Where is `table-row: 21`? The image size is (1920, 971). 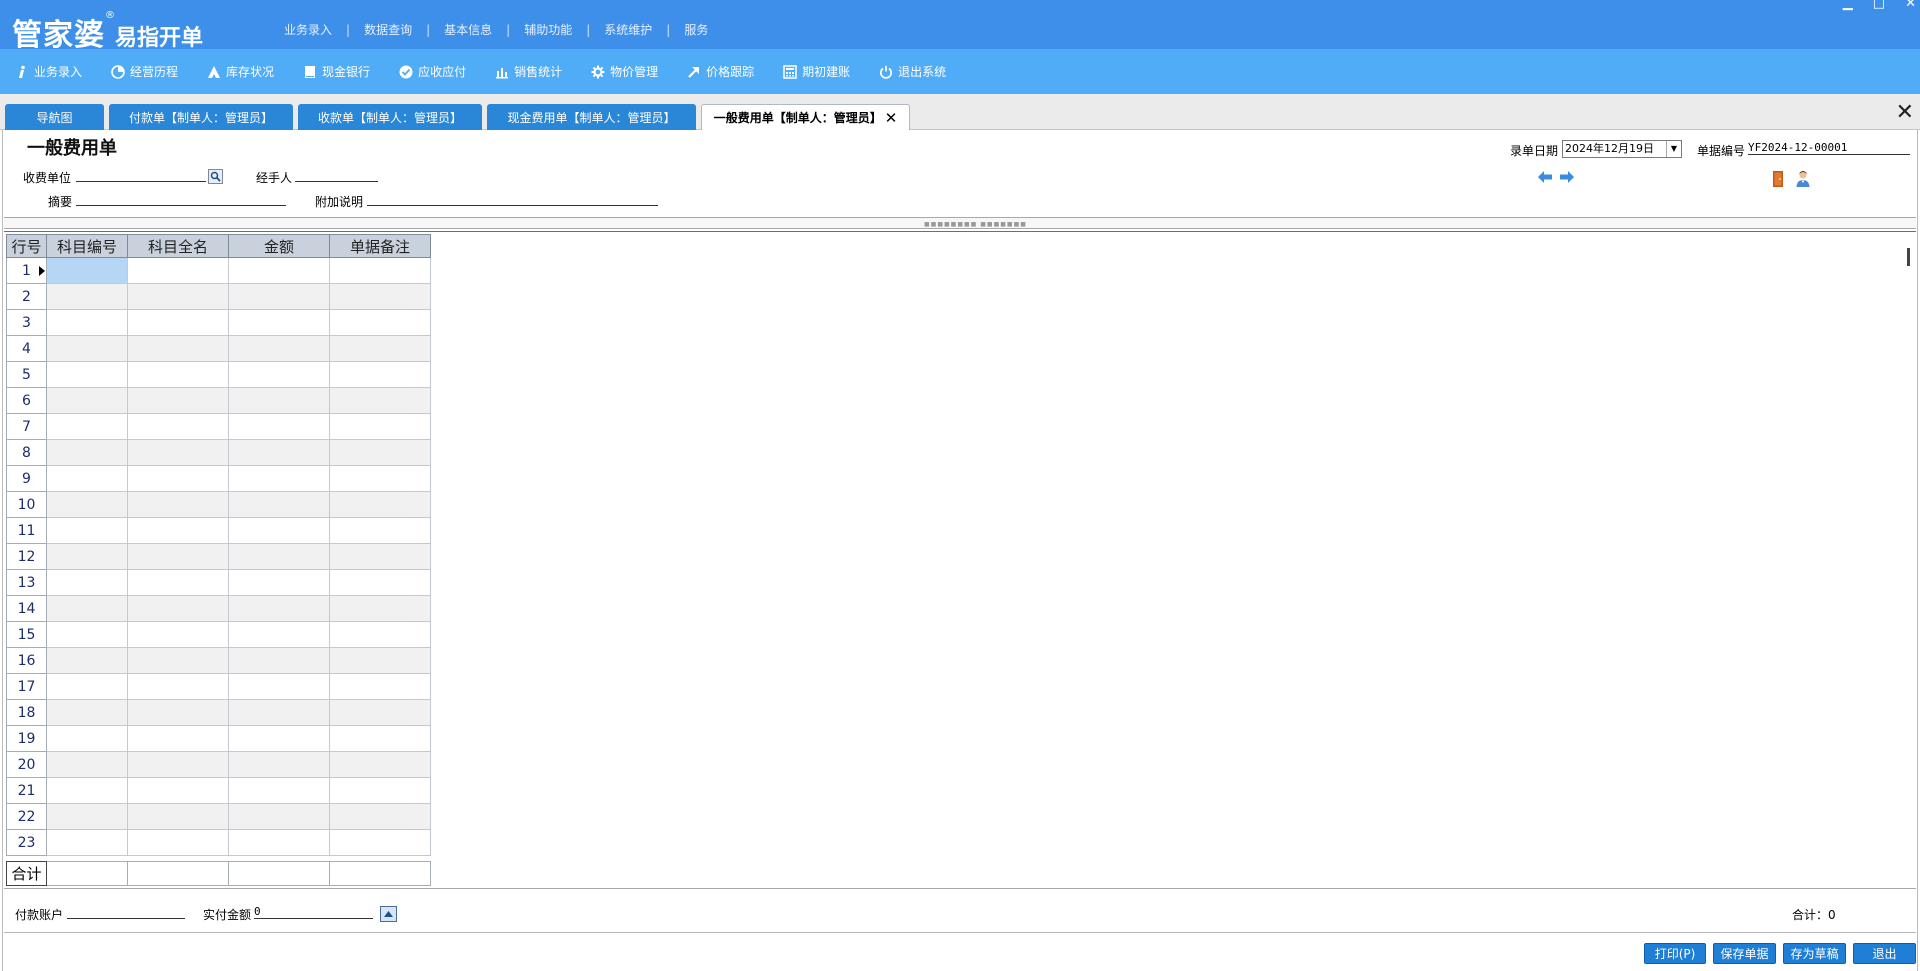
table-row: 21 is located at coordinates (218, 790).